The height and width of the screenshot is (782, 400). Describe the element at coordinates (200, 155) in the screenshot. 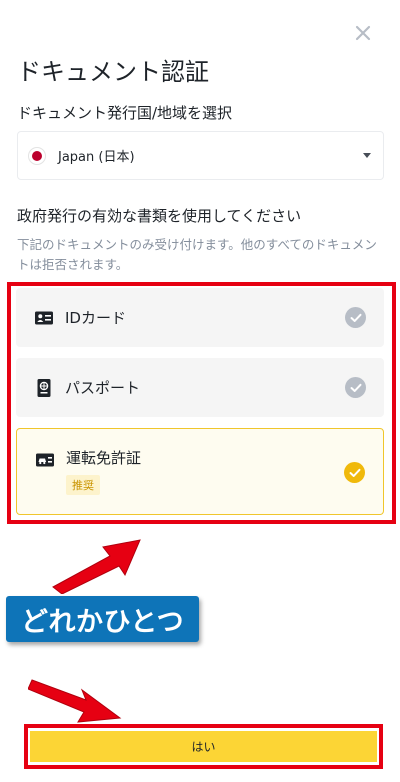

I see `country-select: Japan (日本)` at that location.